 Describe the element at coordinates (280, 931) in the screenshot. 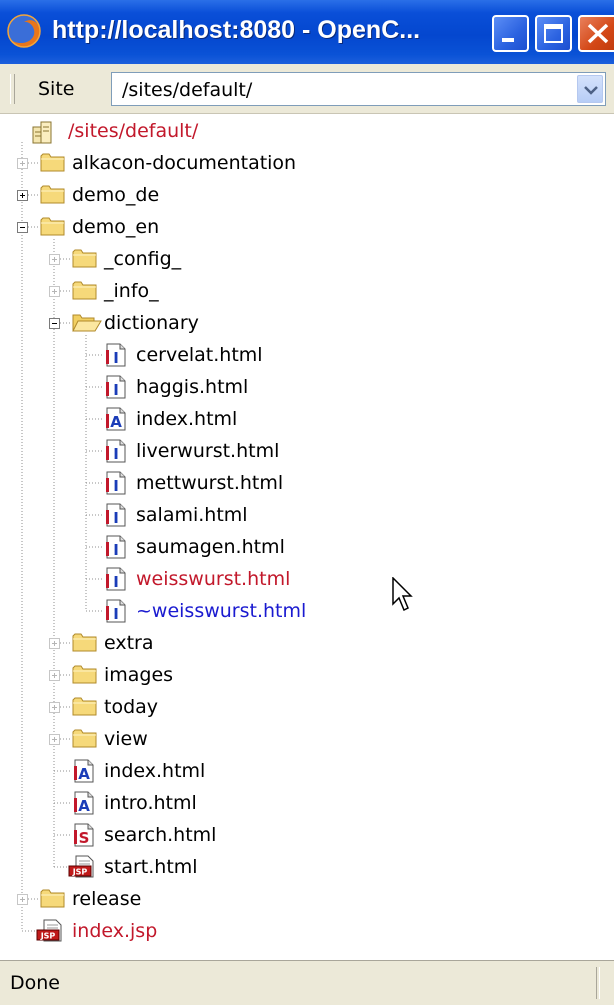

I see `tree-node-index-jsp: JSP index.jsp` at that location.